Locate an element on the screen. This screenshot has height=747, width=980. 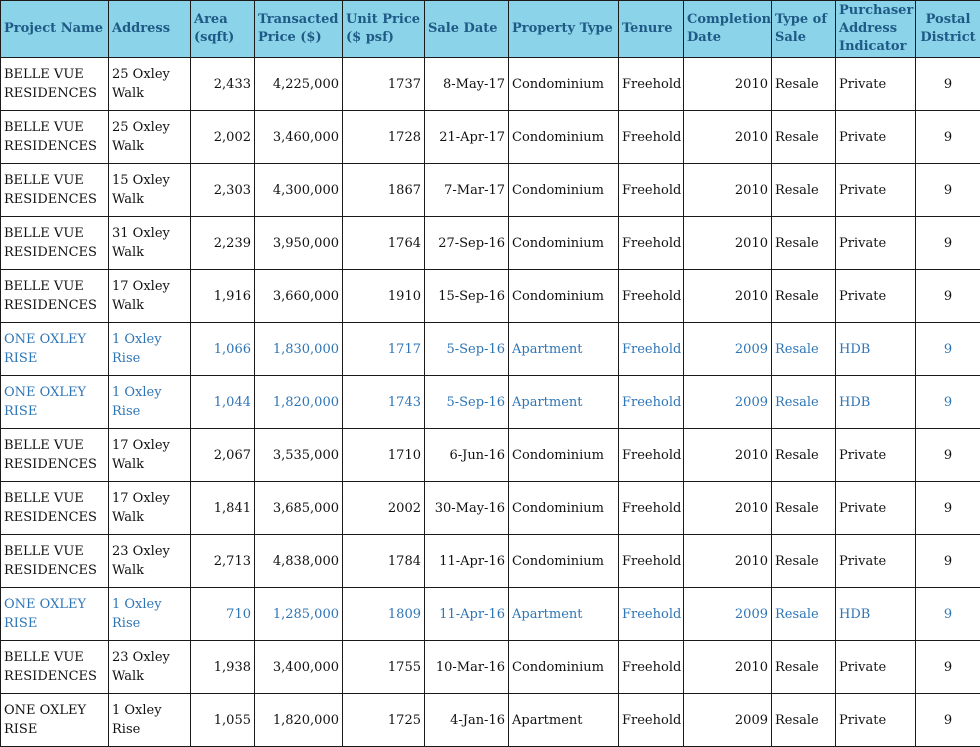
cell-project: ONE OXLEY RISE is located at coordinates (54, 720).